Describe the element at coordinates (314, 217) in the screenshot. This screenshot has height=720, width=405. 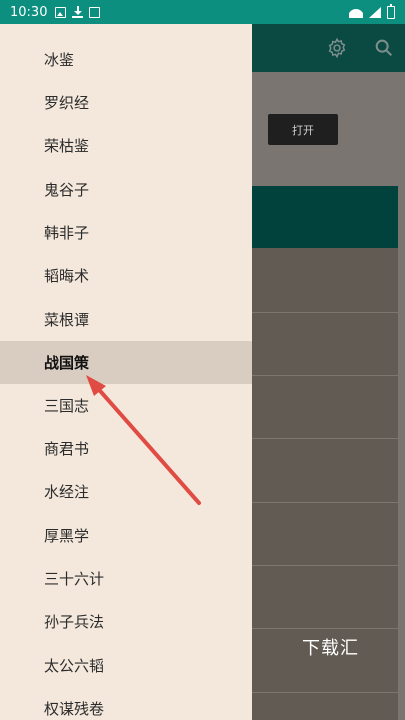
I see `header-panel` at that location.